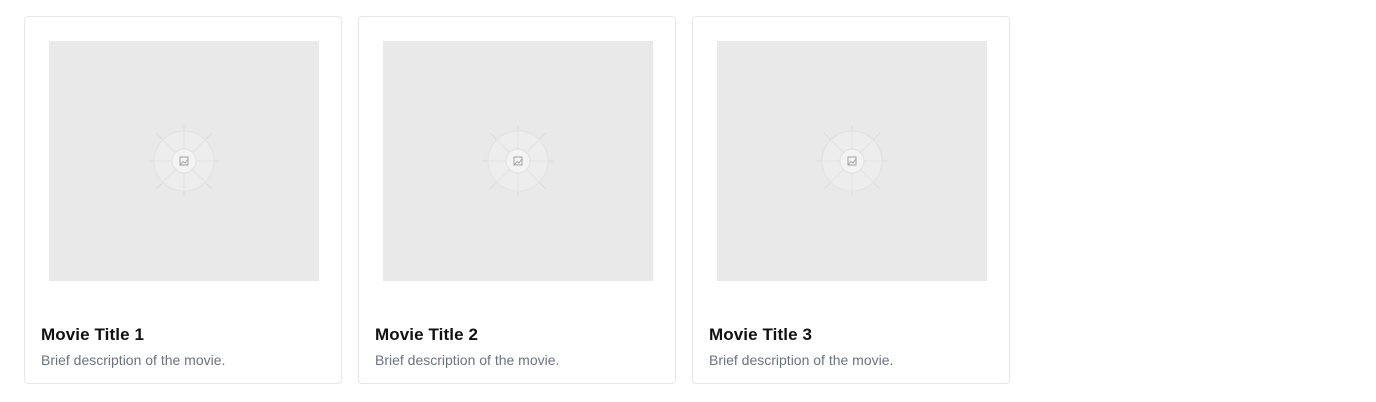 The height and width of the screenshot is (402, 1376). I want to click on movie-title: Movie Title 2, so click(427, 334).